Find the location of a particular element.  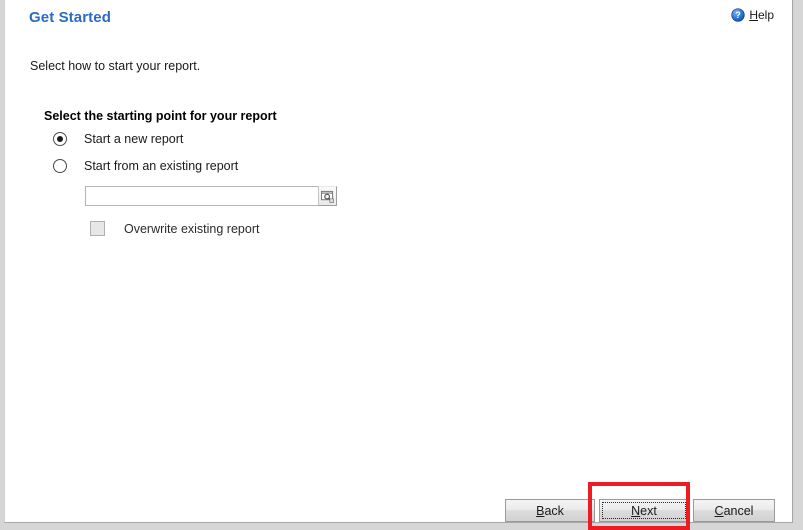

next-accel-letter: N is located at coordinates (636, 510).